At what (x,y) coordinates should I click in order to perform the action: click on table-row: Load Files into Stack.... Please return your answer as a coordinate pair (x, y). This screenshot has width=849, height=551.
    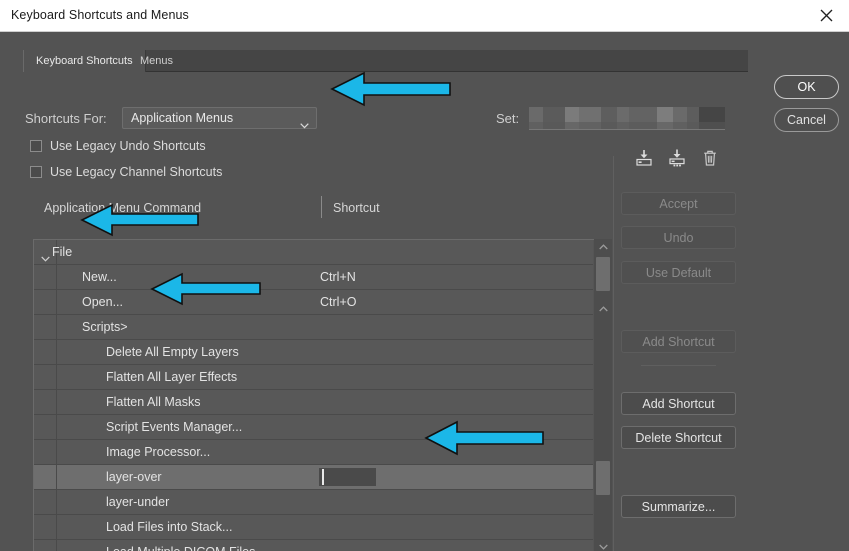
    Looking at the image, I should click on (313, 527).